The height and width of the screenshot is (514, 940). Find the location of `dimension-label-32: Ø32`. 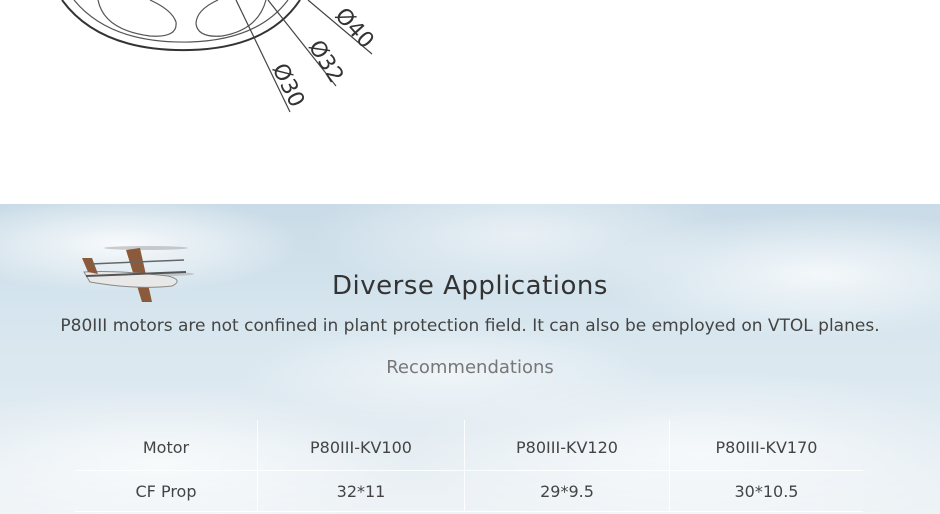

dimension-label-32: Ø32 is located at coordinates (325, 62).